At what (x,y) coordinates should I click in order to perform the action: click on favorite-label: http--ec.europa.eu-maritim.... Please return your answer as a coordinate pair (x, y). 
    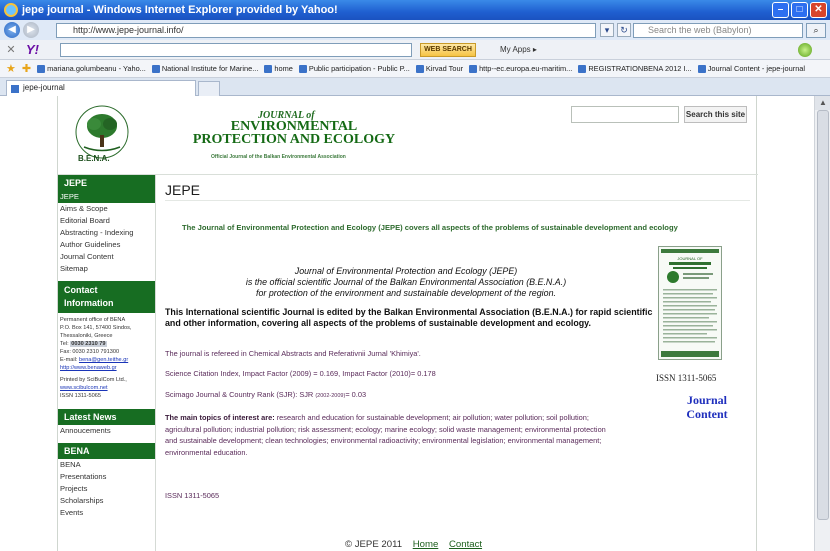
    Looking at the image, I should click on (526, 68).